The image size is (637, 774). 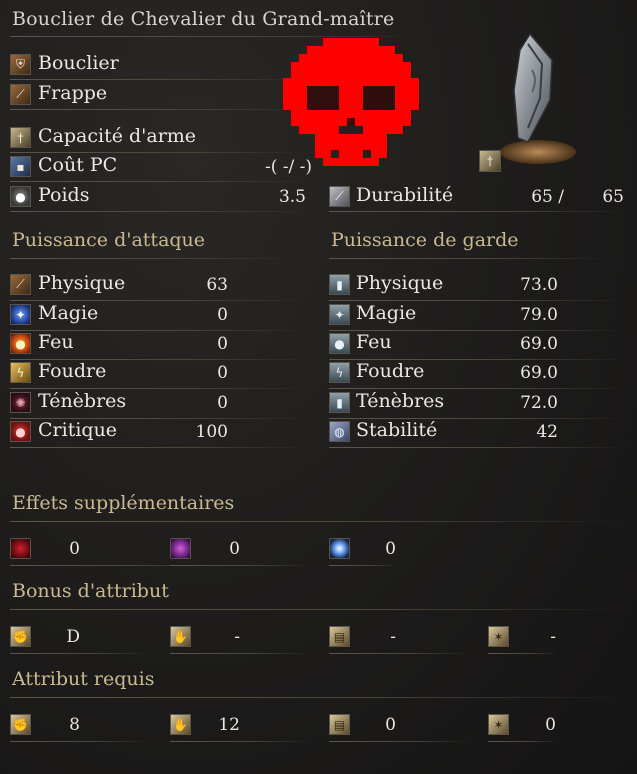 I want to click on item-title: Bouclier de Chevalier du Grand-maître, so click(x=203, y=19).